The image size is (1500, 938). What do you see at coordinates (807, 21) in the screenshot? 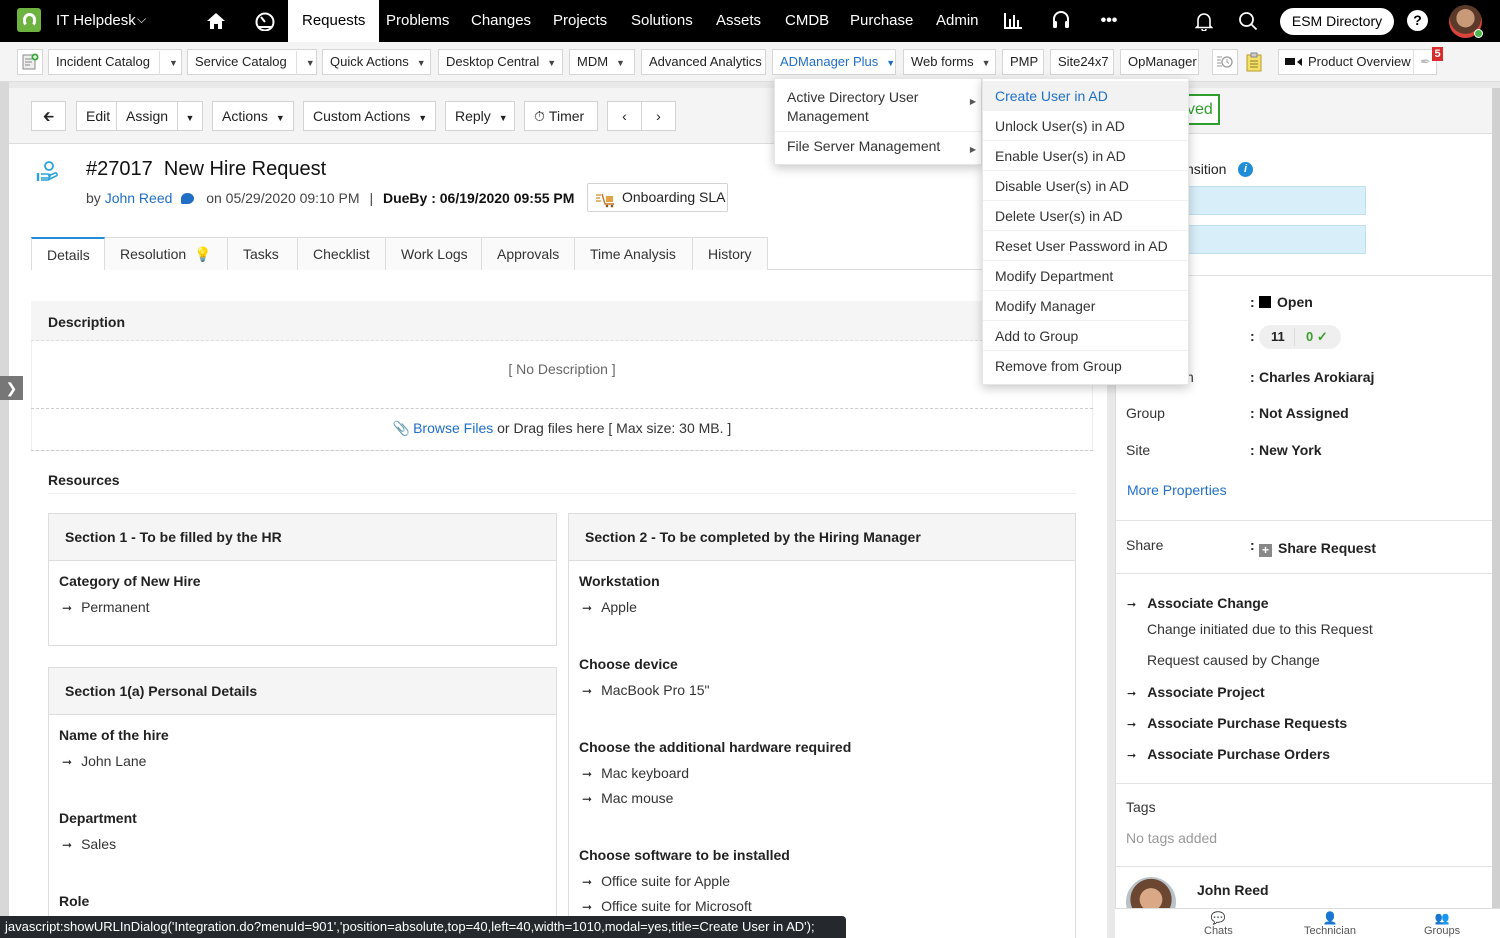
I see `nav-tab-cmdb: CMDB` at bounding box center [807, 21].